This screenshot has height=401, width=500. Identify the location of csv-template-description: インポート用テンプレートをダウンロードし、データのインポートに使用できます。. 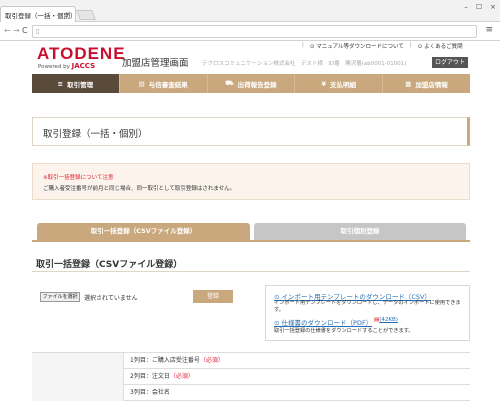
(367, 306).